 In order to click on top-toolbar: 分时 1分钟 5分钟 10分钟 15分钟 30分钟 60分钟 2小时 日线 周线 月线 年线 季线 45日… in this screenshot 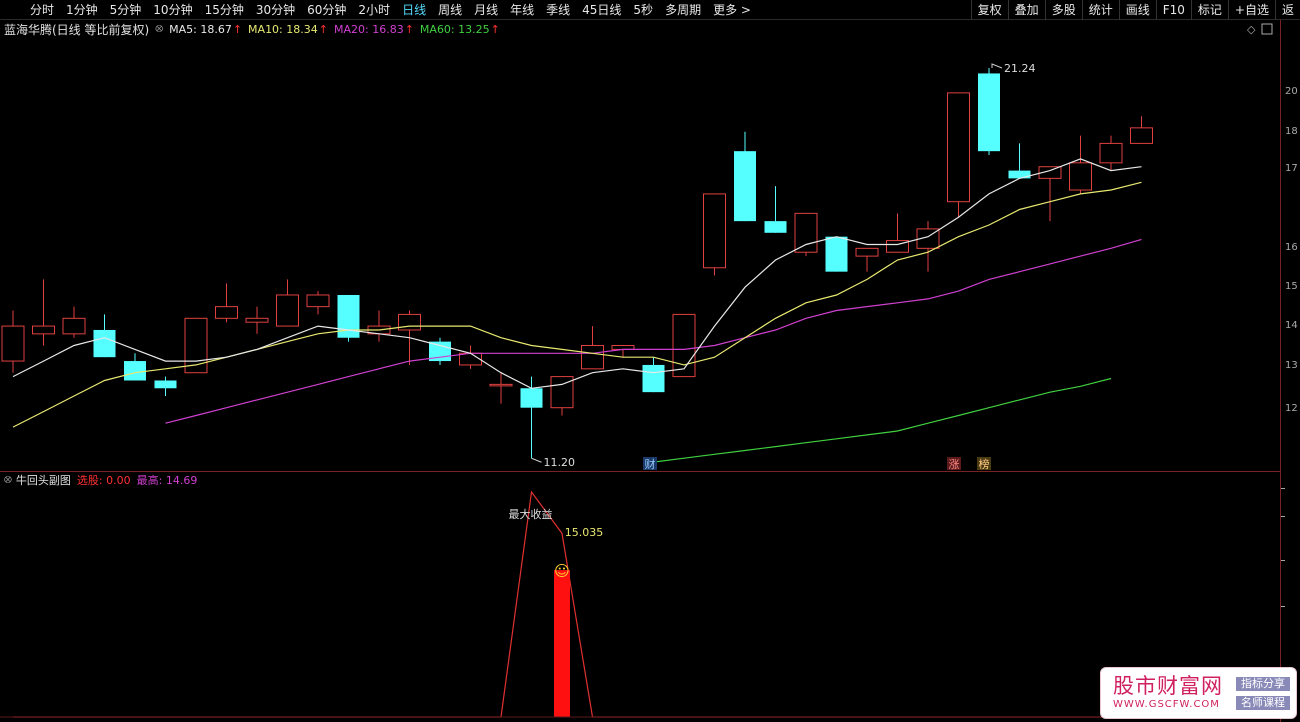, I will do `click(650, 10)`.